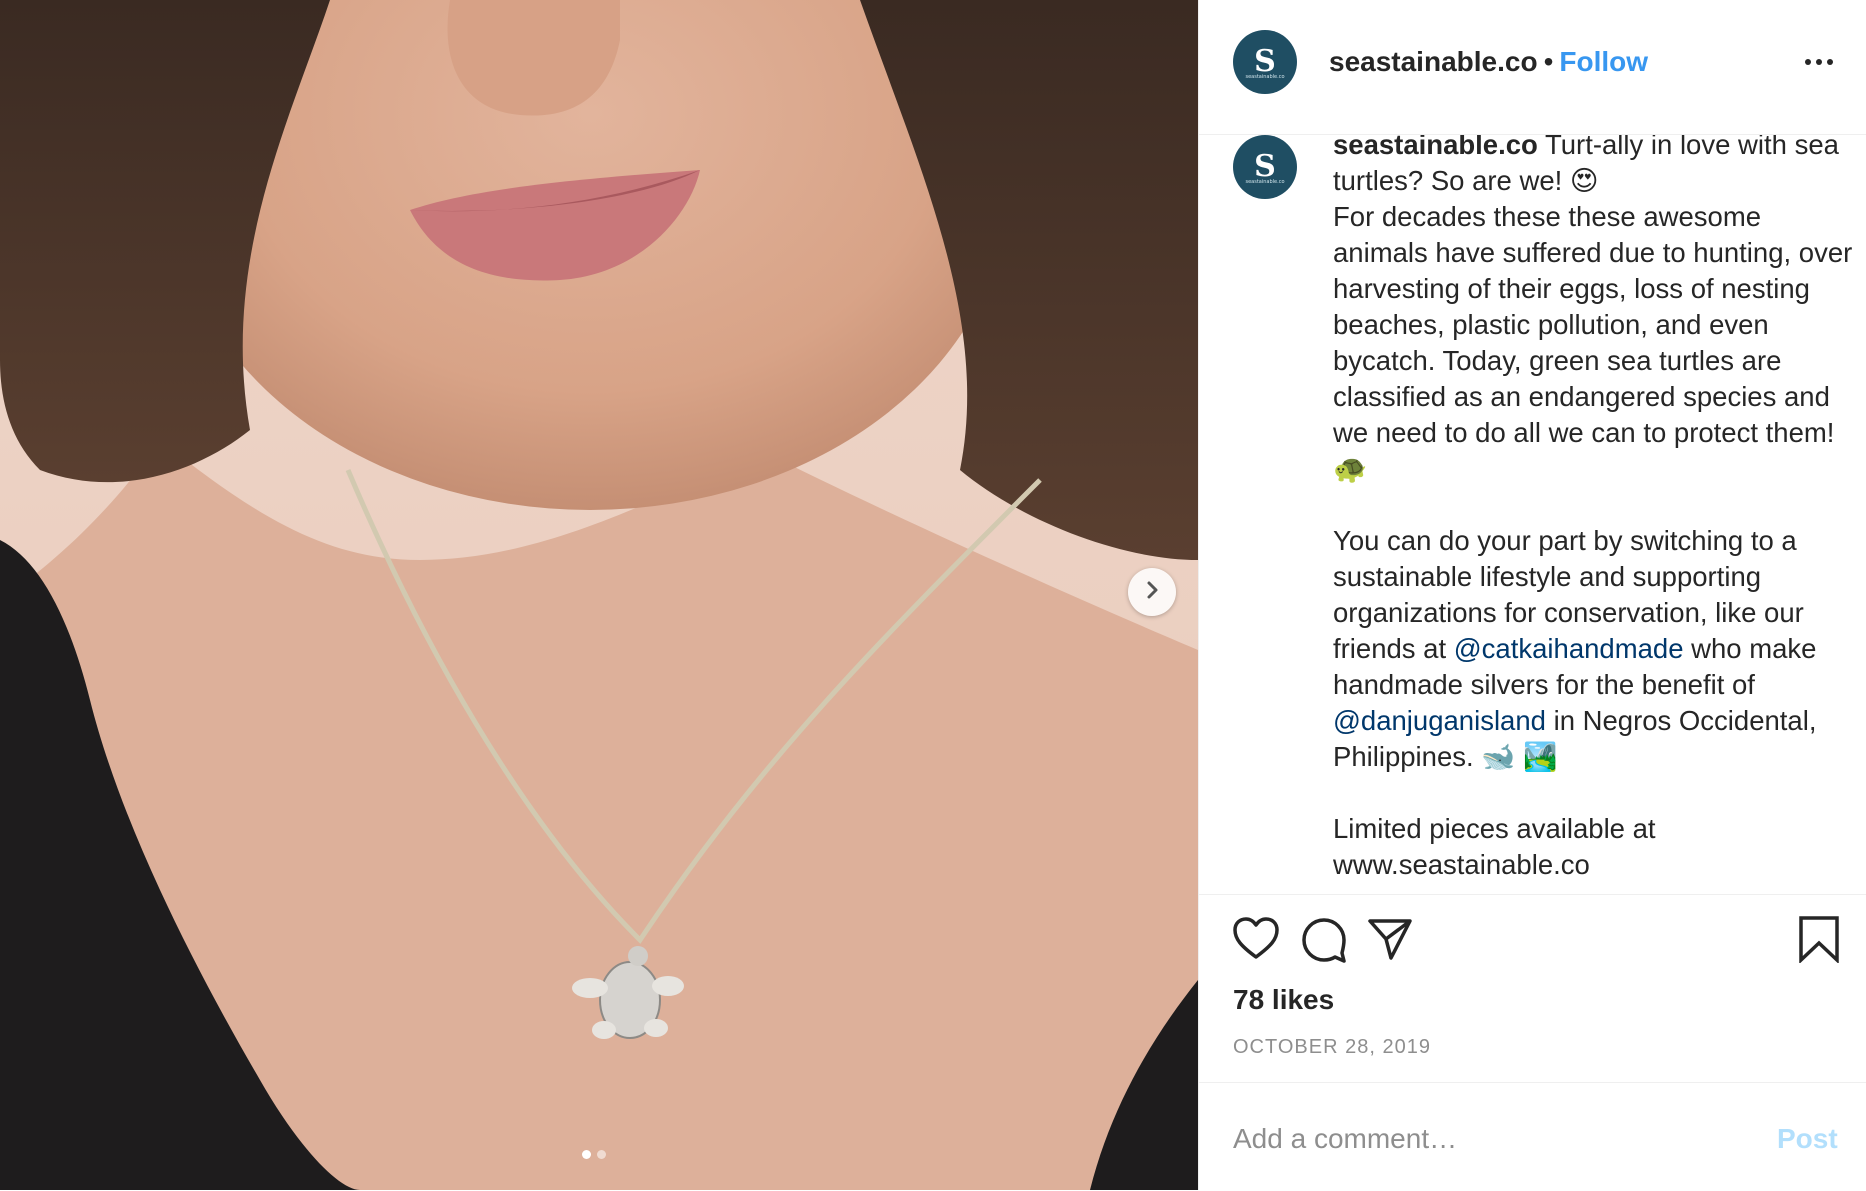 The image size is (1866, 1191). Describe the element at coordinates (1283, 1000) in the screenshot. I see `likes-count: 78 likes` at that location.